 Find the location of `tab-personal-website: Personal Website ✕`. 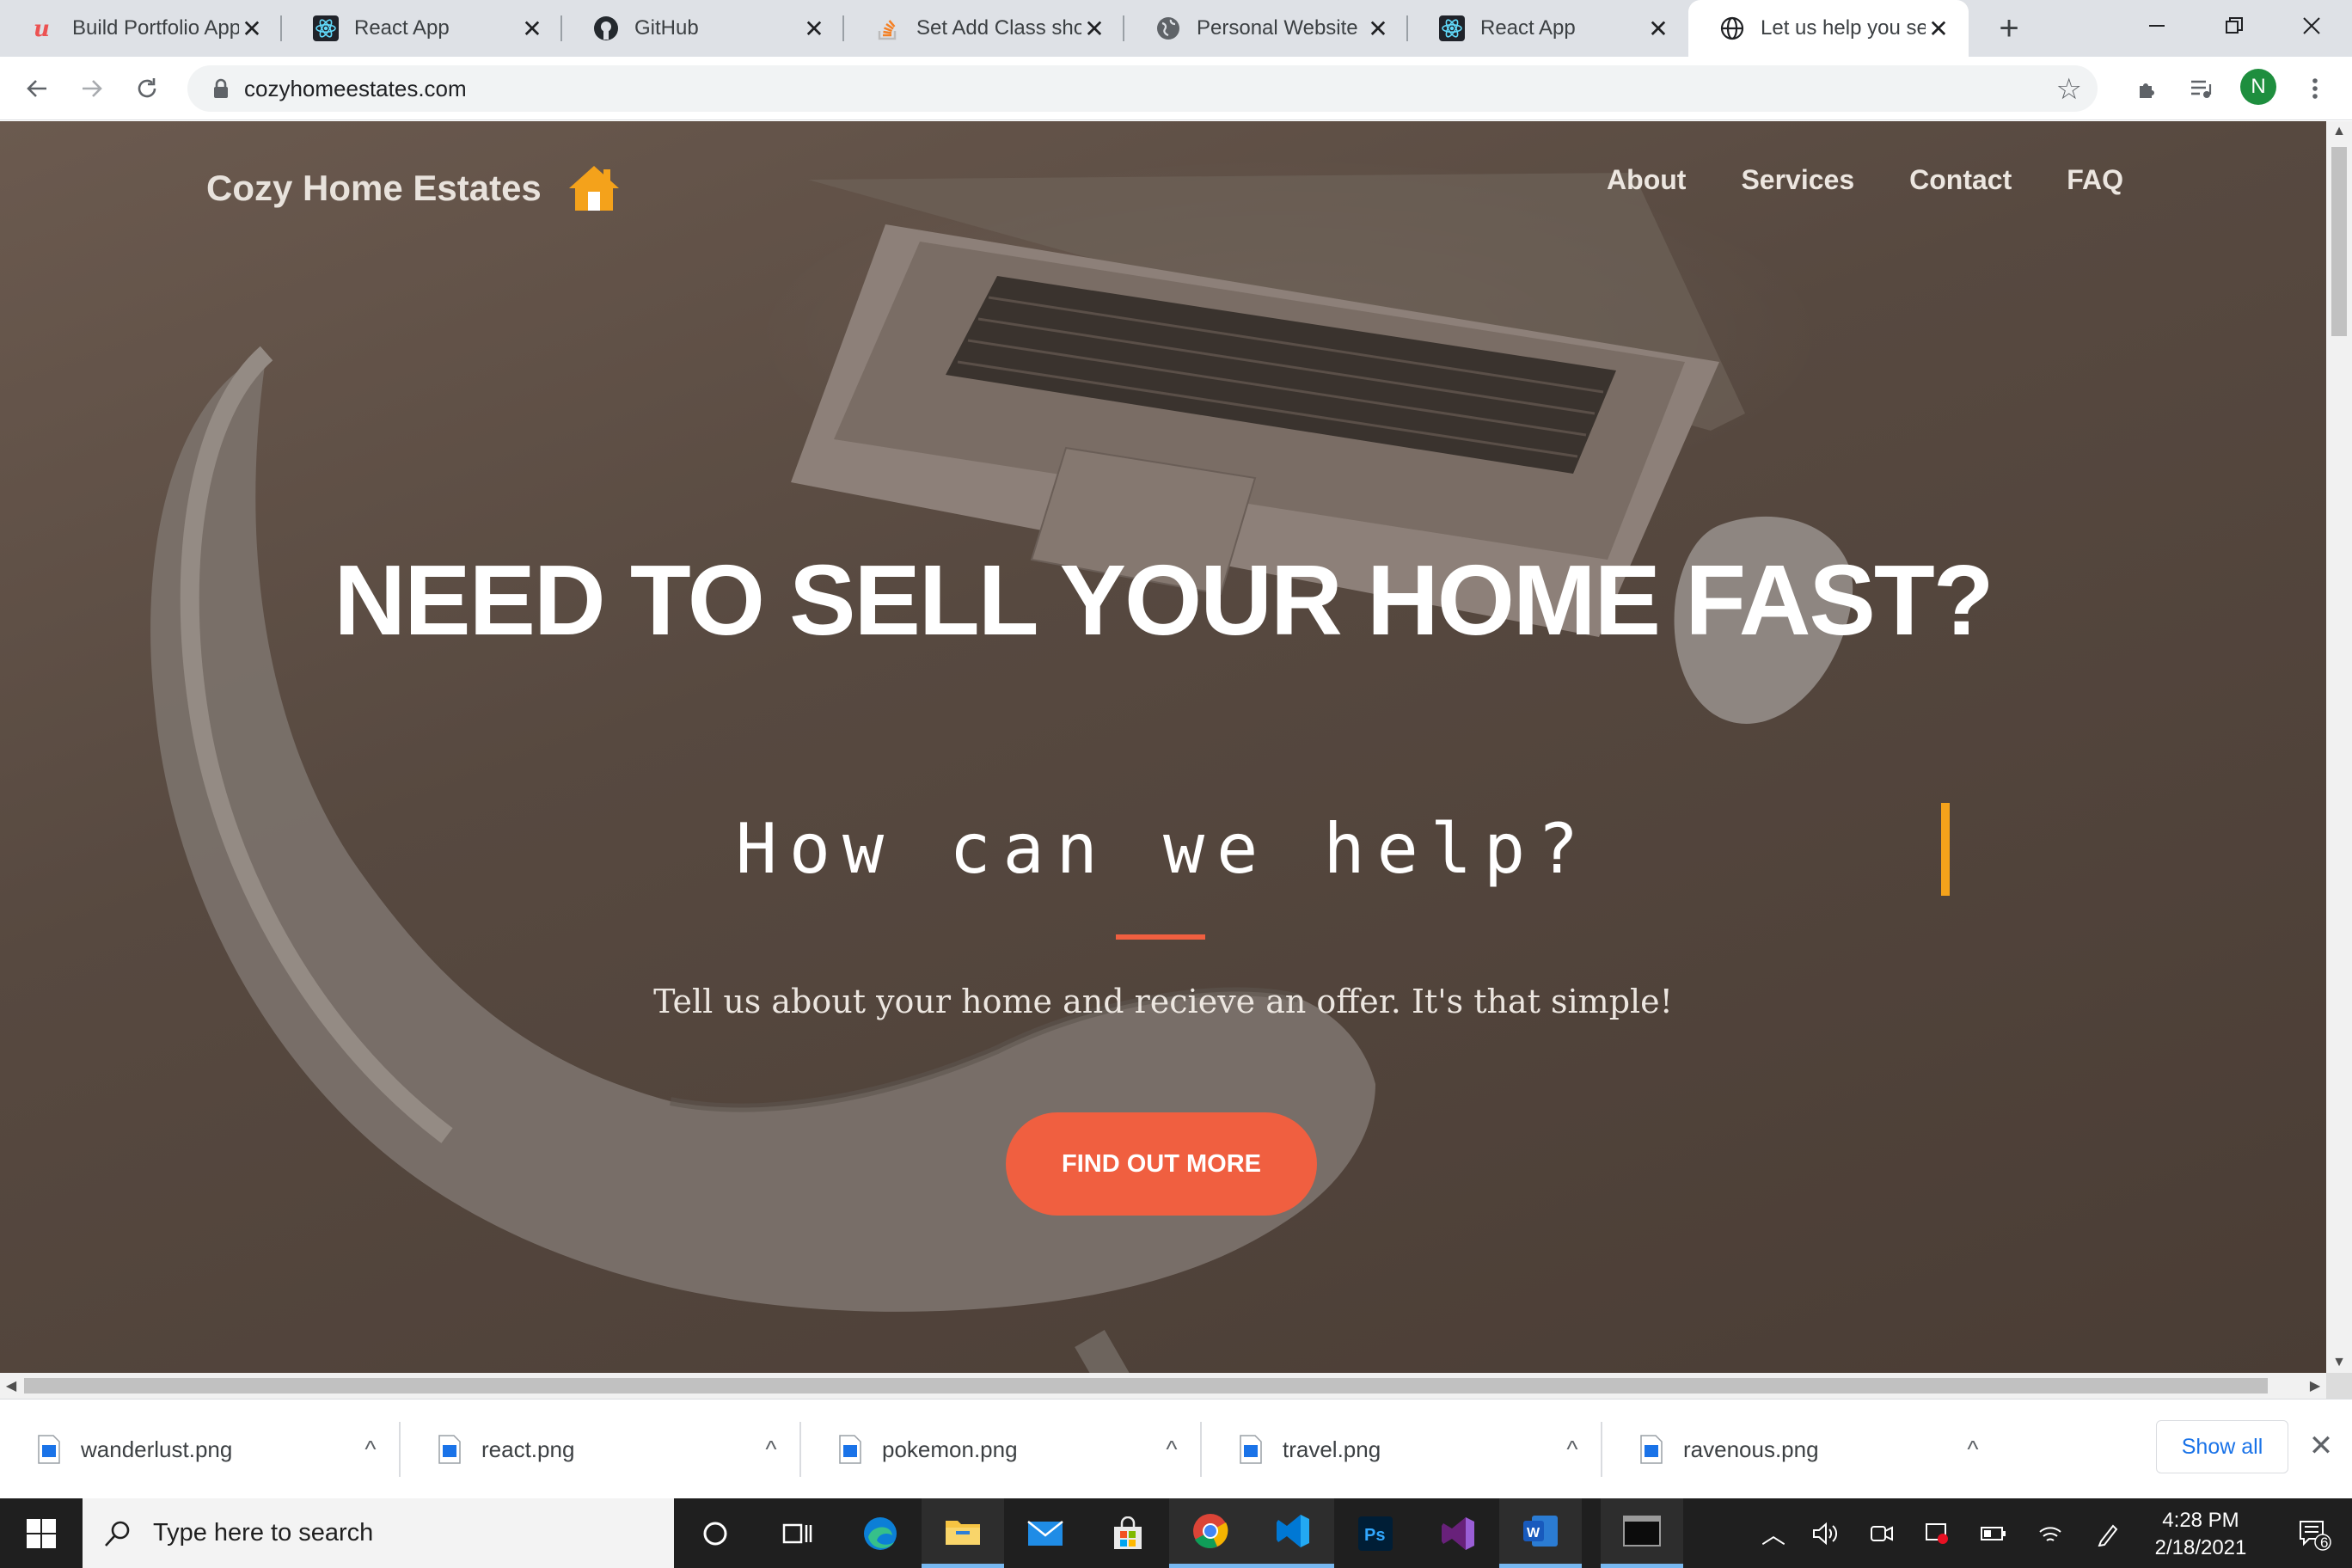

tab-personal-website: Personal Website ✕ is located at coordinates (1266, 28).